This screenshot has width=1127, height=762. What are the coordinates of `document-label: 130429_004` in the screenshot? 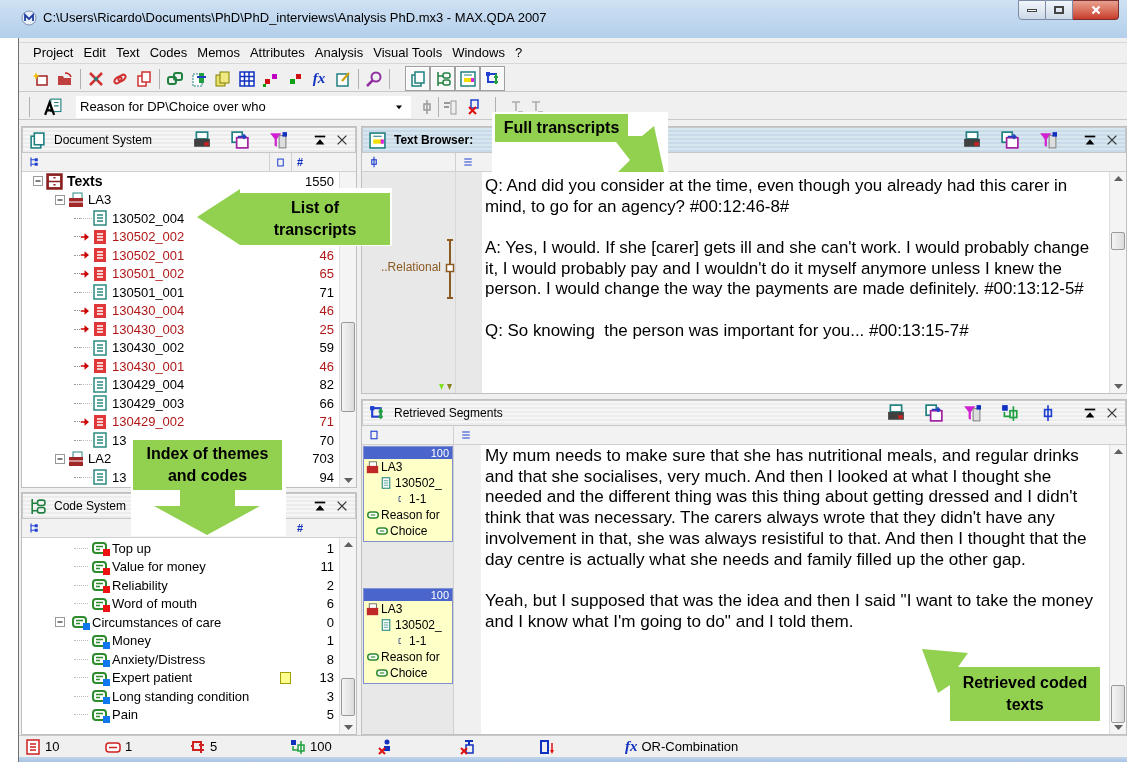 It's located at (148, 385).